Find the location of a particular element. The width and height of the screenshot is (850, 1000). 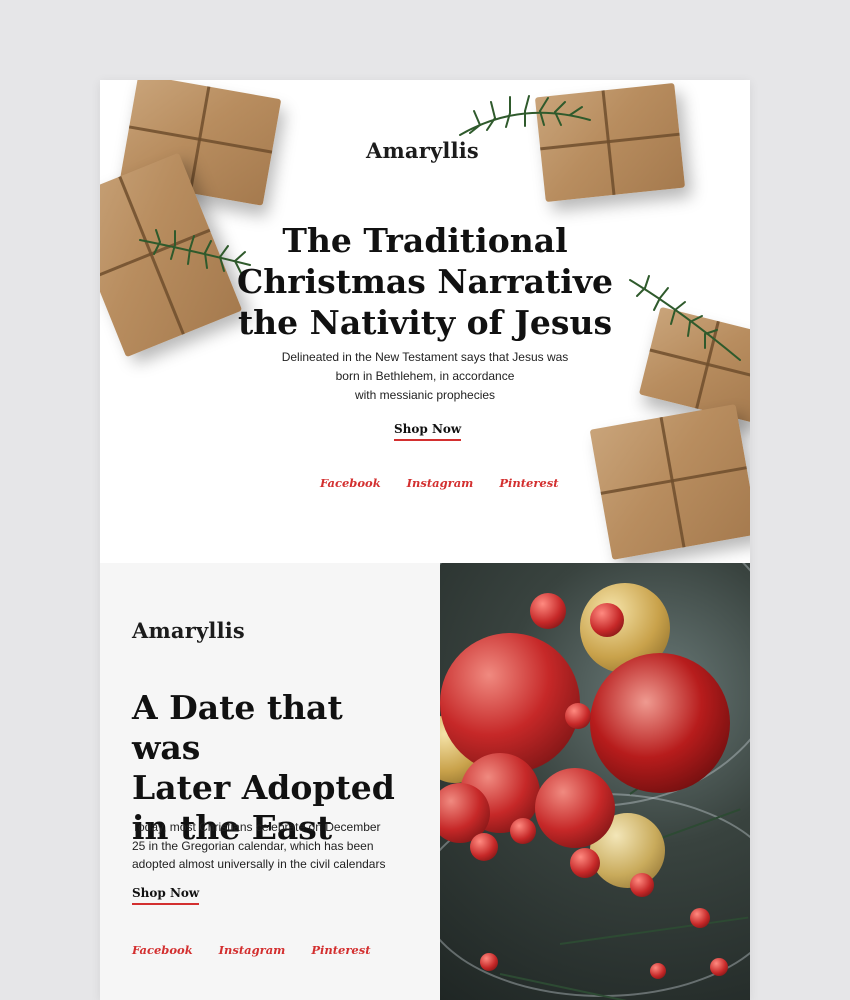

hero-title-line: Christmas Narrative is located at coordinates (425, 281).